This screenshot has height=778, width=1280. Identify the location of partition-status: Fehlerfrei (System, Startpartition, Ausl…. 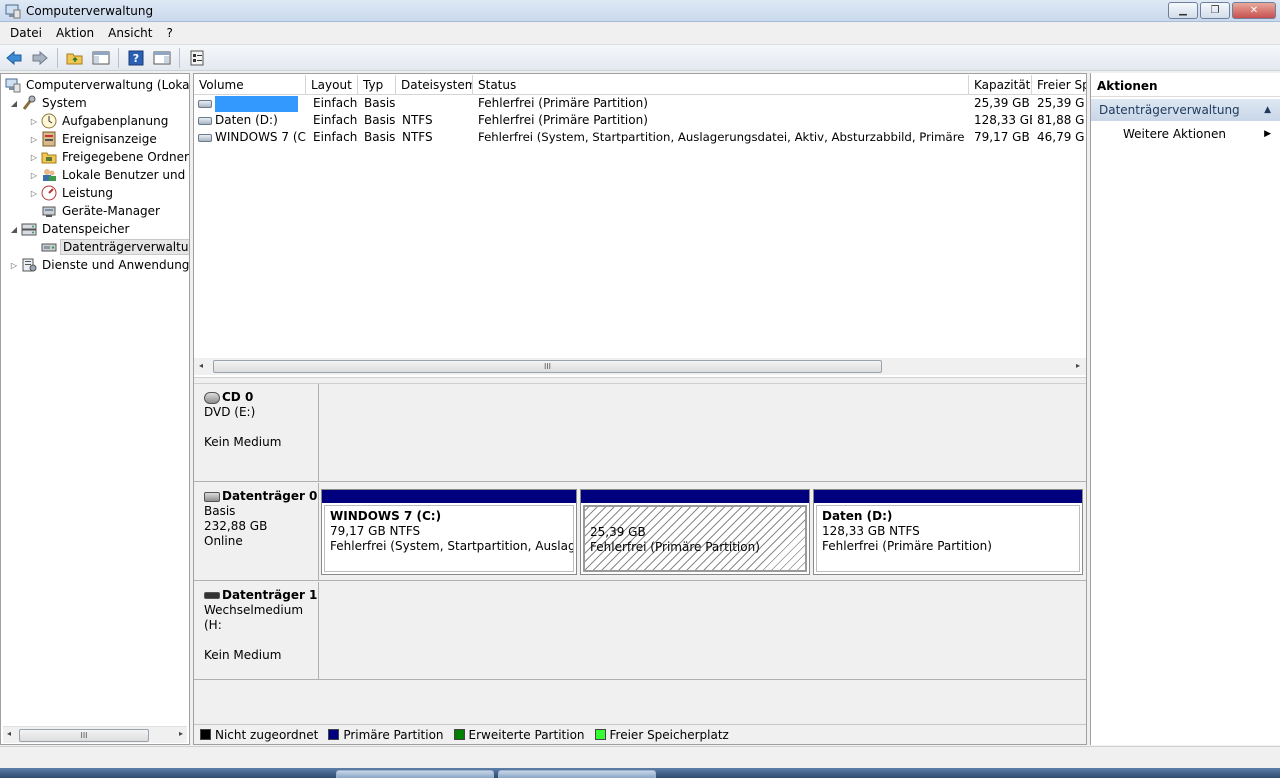
(451, 546).